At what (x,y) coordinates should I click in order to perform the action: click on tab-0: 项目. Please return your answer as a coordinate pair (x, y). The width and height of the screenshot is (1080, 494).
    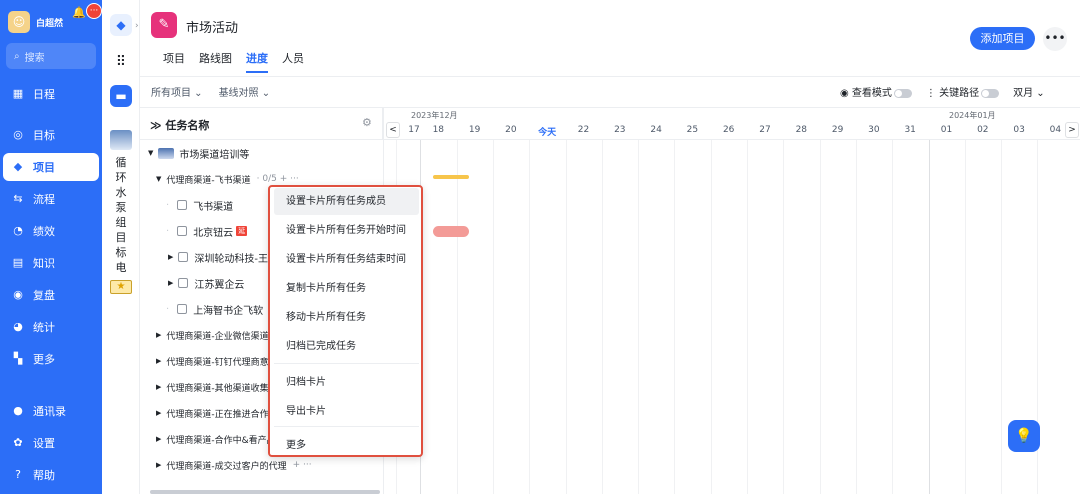
    Looking at the image, I should click on (174, 61).